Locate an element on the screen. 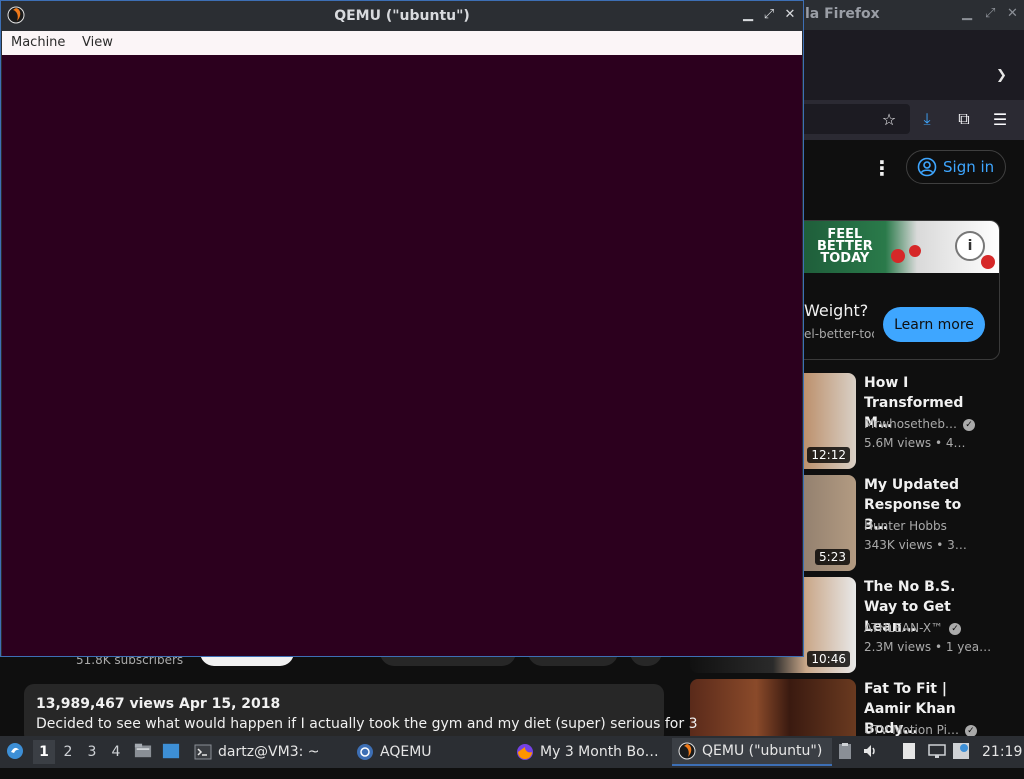 This screenshot has width=1024, height=779. firefox-window-title: la Firefox is located at coordinates (842, 14).